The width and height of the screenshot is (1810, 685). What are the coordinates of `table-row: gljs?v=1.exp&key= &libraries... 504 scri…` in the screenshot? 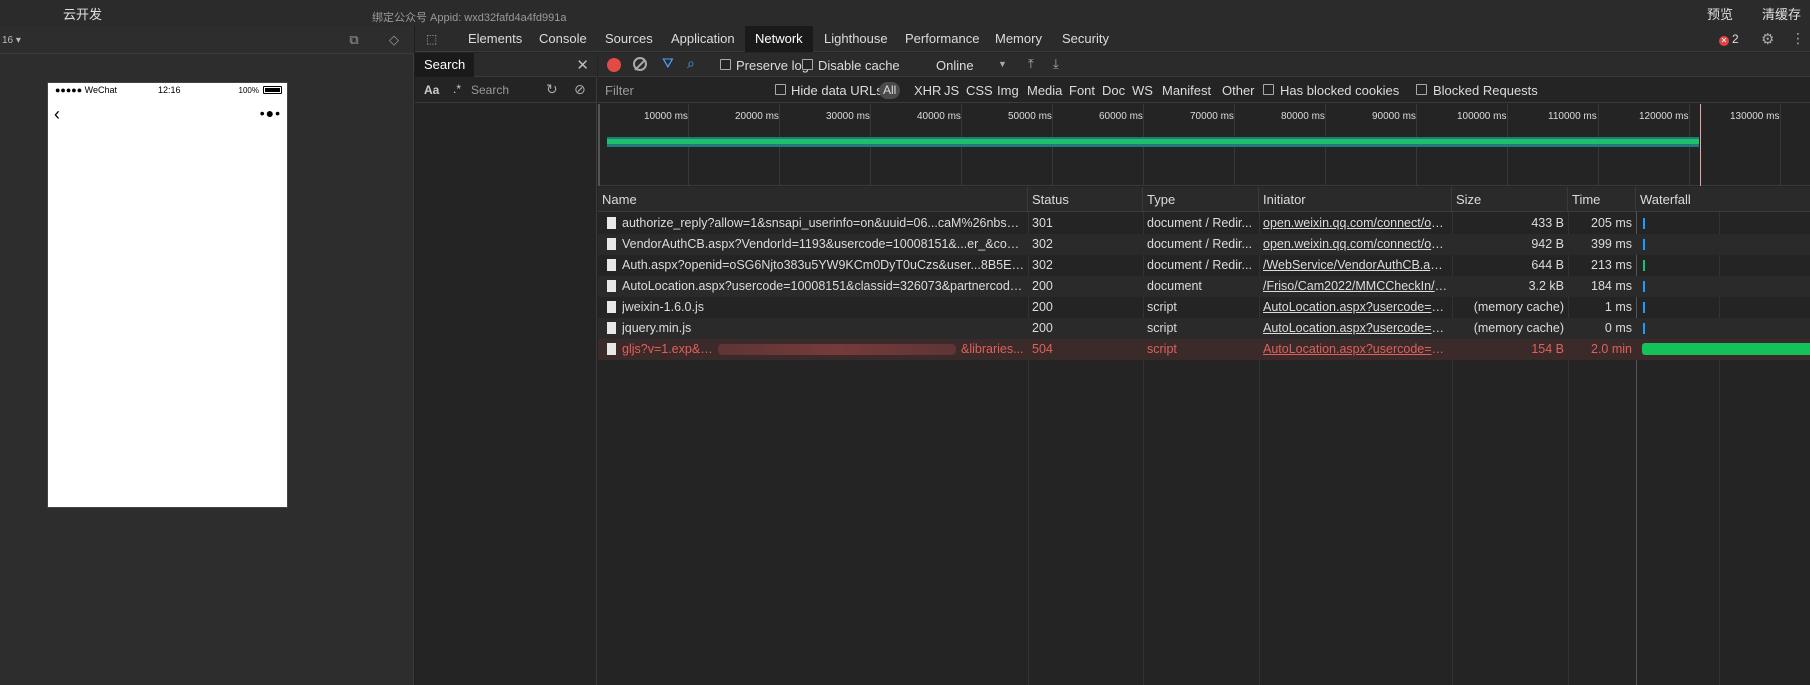 It's located at (1204, 349).